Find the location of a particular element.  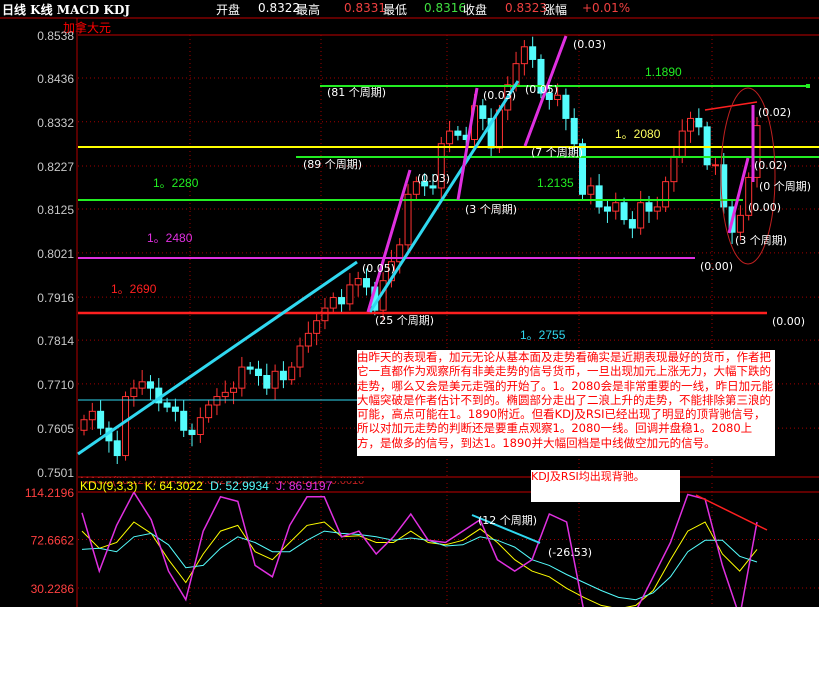

kdj-lines is located at coordinates (419, 549).